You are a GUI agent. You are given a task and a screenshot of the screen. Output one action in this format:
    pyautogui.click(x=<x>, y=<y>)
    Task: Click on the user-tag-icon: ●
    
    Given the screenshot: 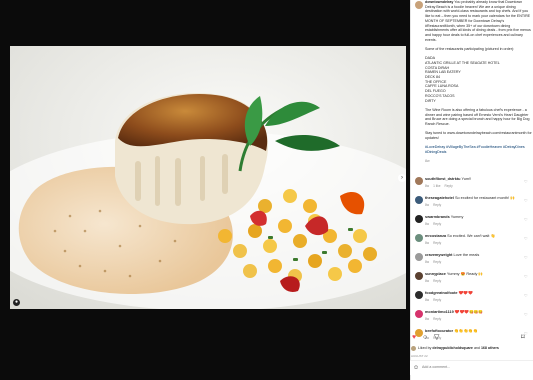 What is the action you would take?
    pyautogui.click(x=16, y=302)
    